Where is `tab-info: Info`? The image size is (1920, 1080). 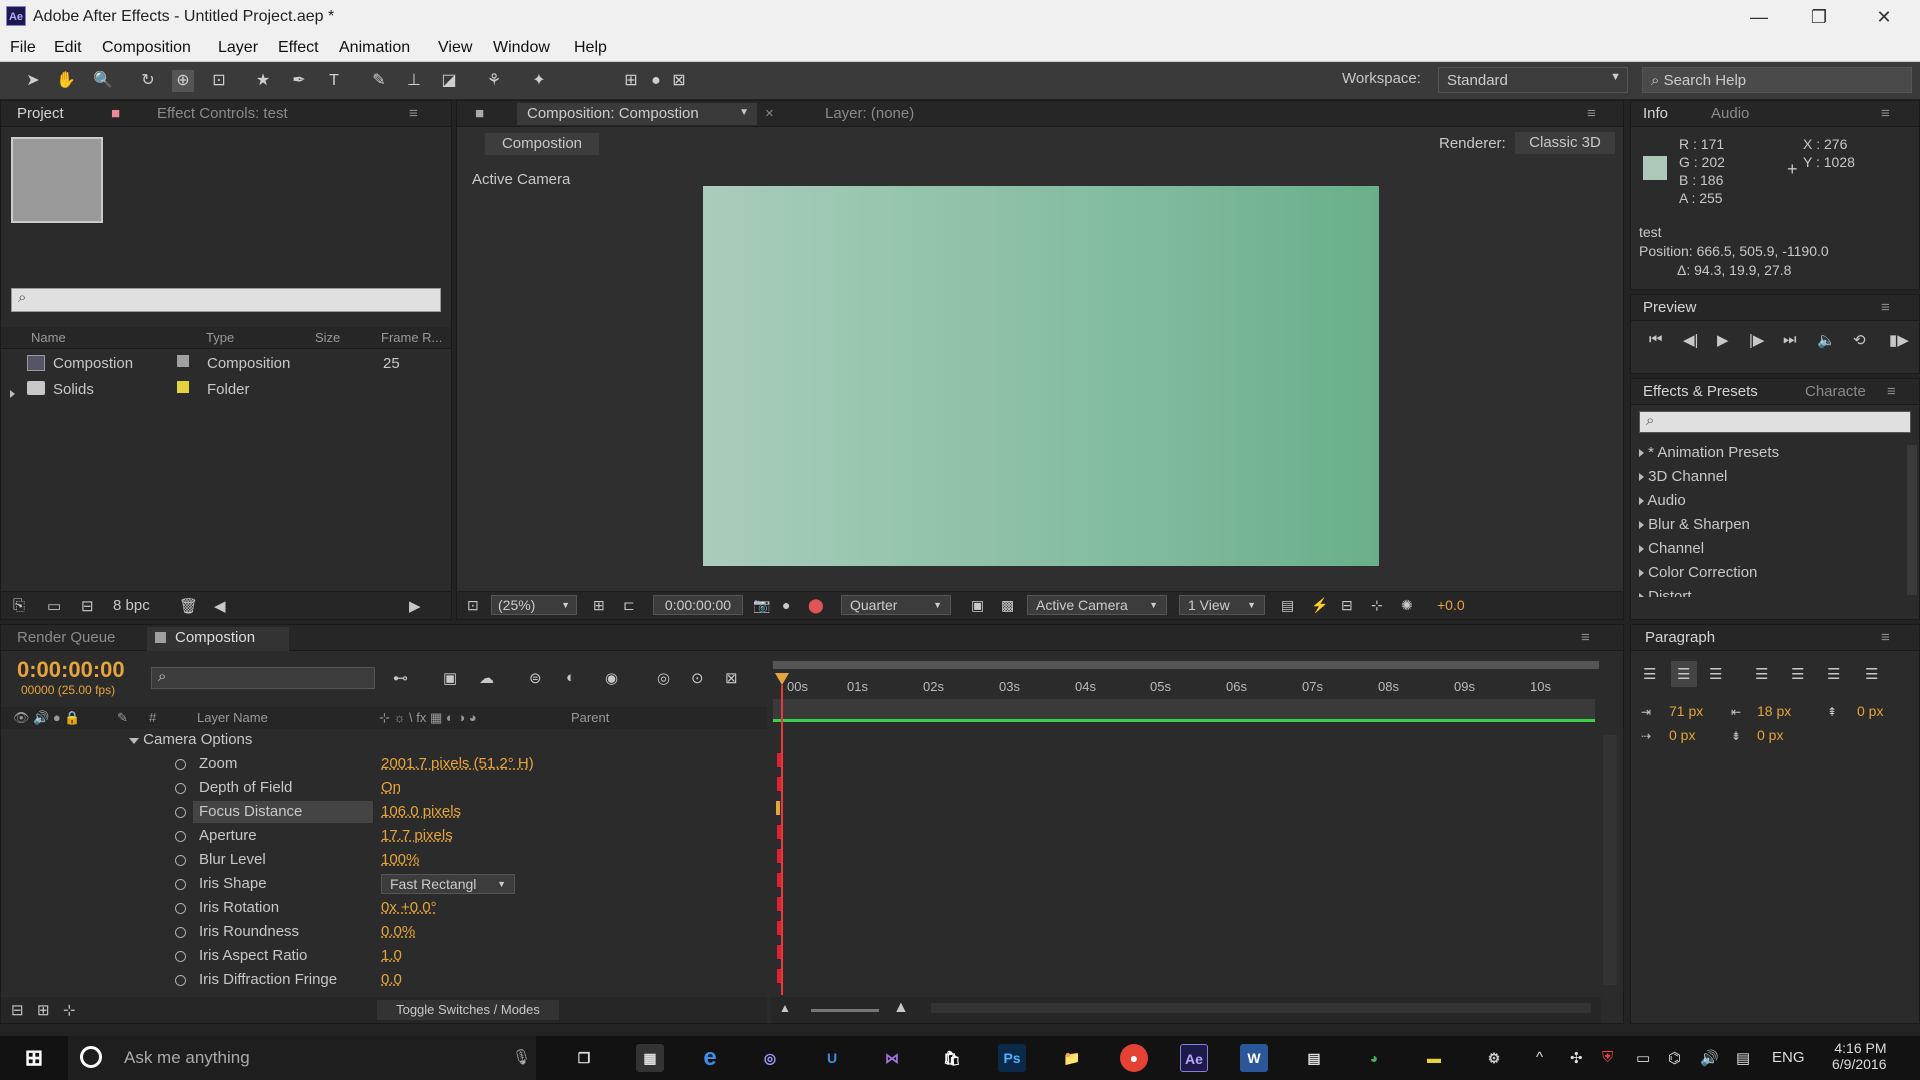
tab-info: Info is located at coordinates (1655, 113).